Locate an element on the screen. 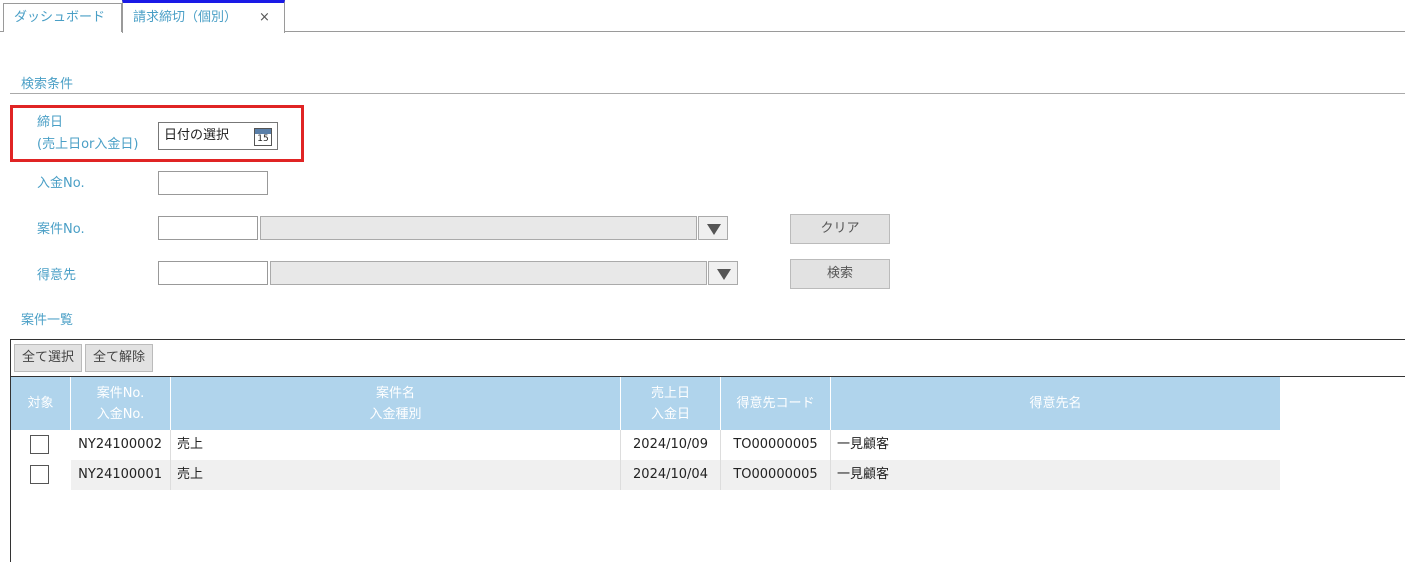 The width and height of the screenshot is (1405, 562). list-section-title: 案件一覧 is located at coordinates (47, 320).